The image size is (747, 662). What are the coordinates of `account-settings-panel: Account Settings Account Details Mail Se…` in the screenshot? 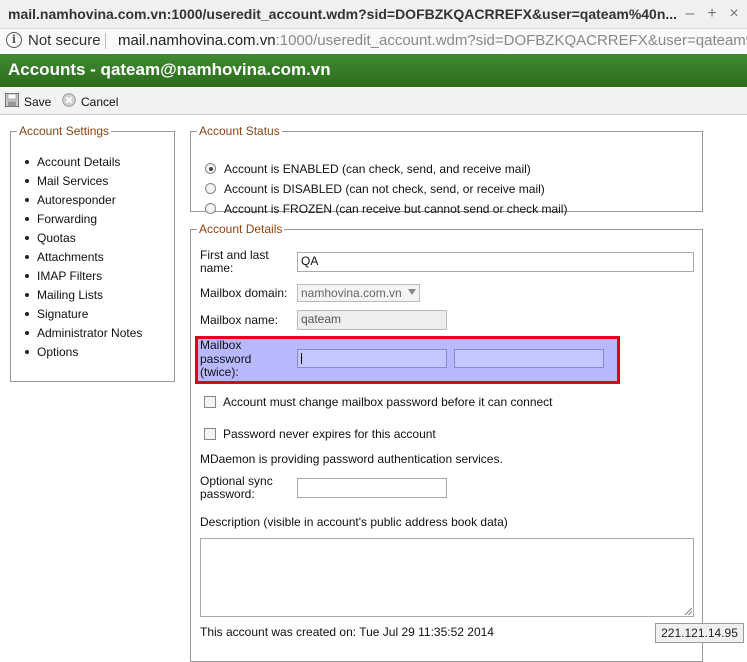 It's located at (92, 253).